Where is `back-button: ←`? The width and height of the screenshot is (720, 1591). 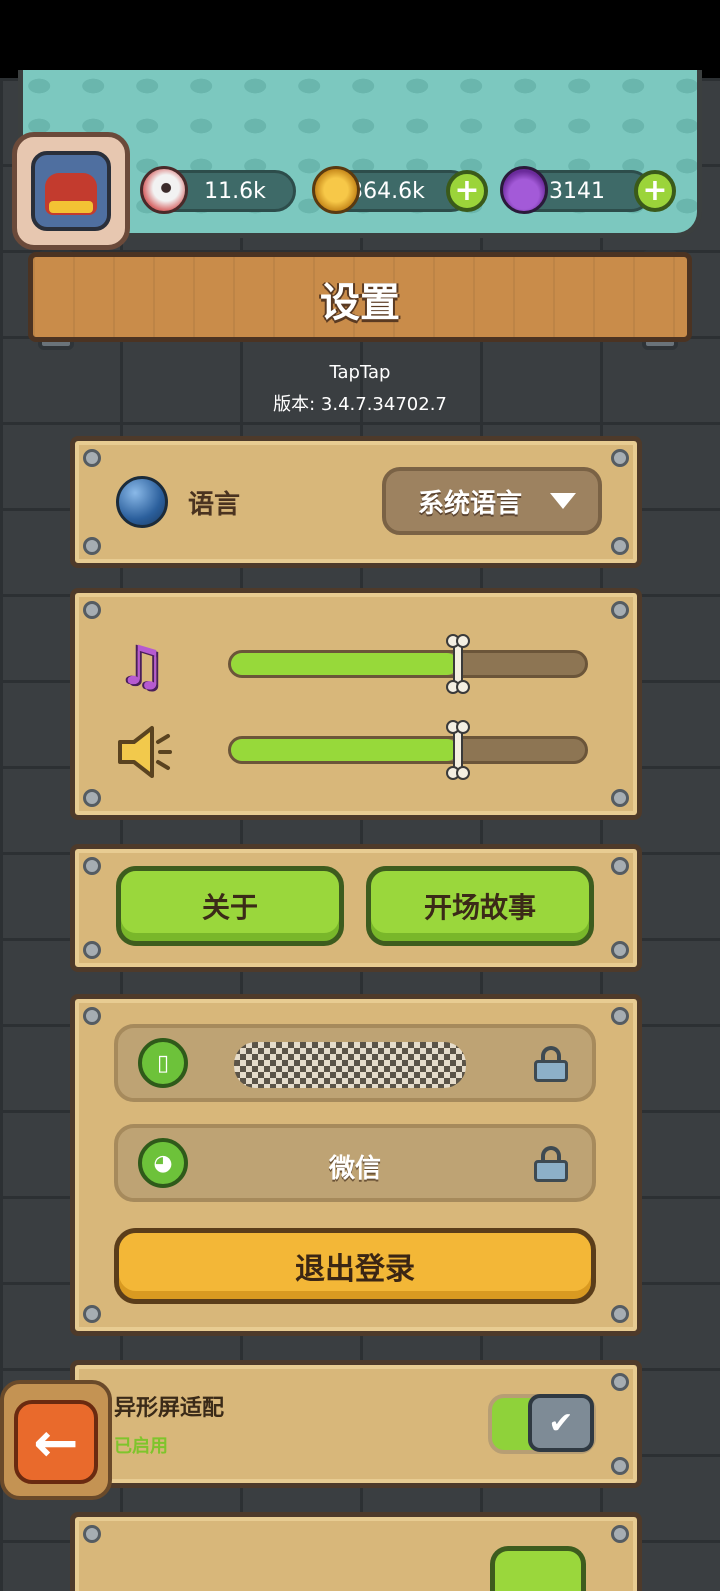 back-button: ← is located at coordinates (56, 1442).